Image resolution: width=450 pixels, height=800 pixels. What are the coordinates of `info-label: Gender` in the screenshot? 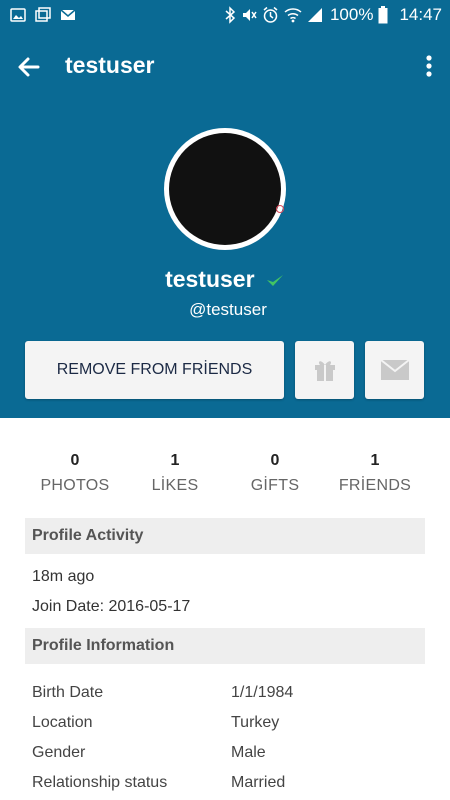 It's located at (59, 752).